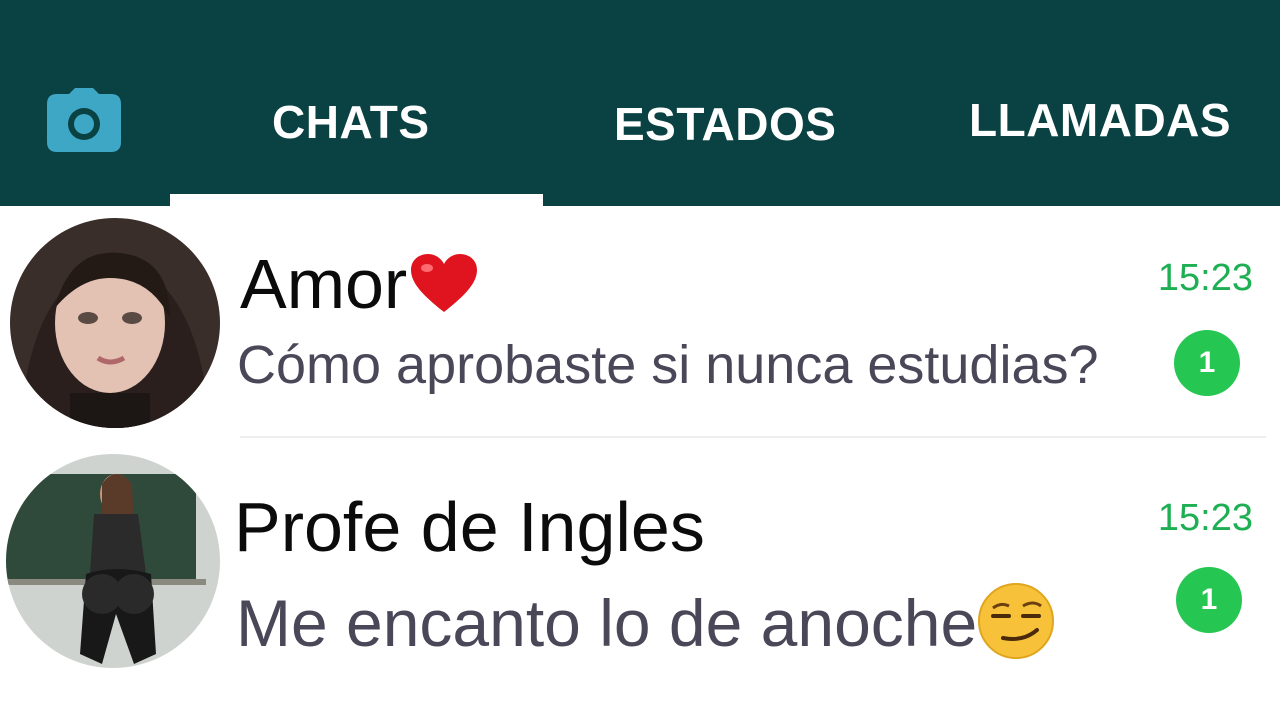 The width and height of the screenshot is (1280, 720). Describe the element at coordinates (753, 437) in the screenshot. I see `chat-divider` at that location.